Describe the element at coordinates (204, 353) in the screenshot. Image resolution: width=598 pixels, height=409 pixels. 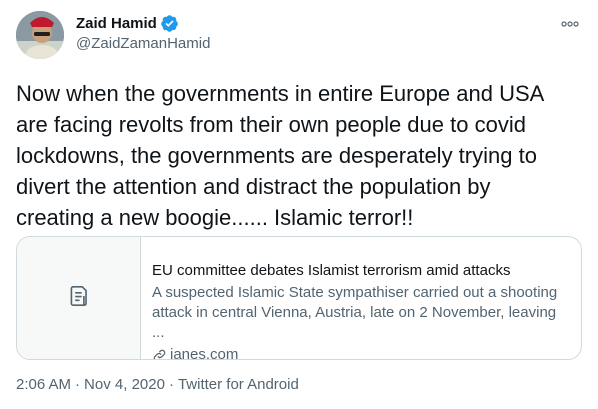
I see `card-domain: janes.com` at that location.